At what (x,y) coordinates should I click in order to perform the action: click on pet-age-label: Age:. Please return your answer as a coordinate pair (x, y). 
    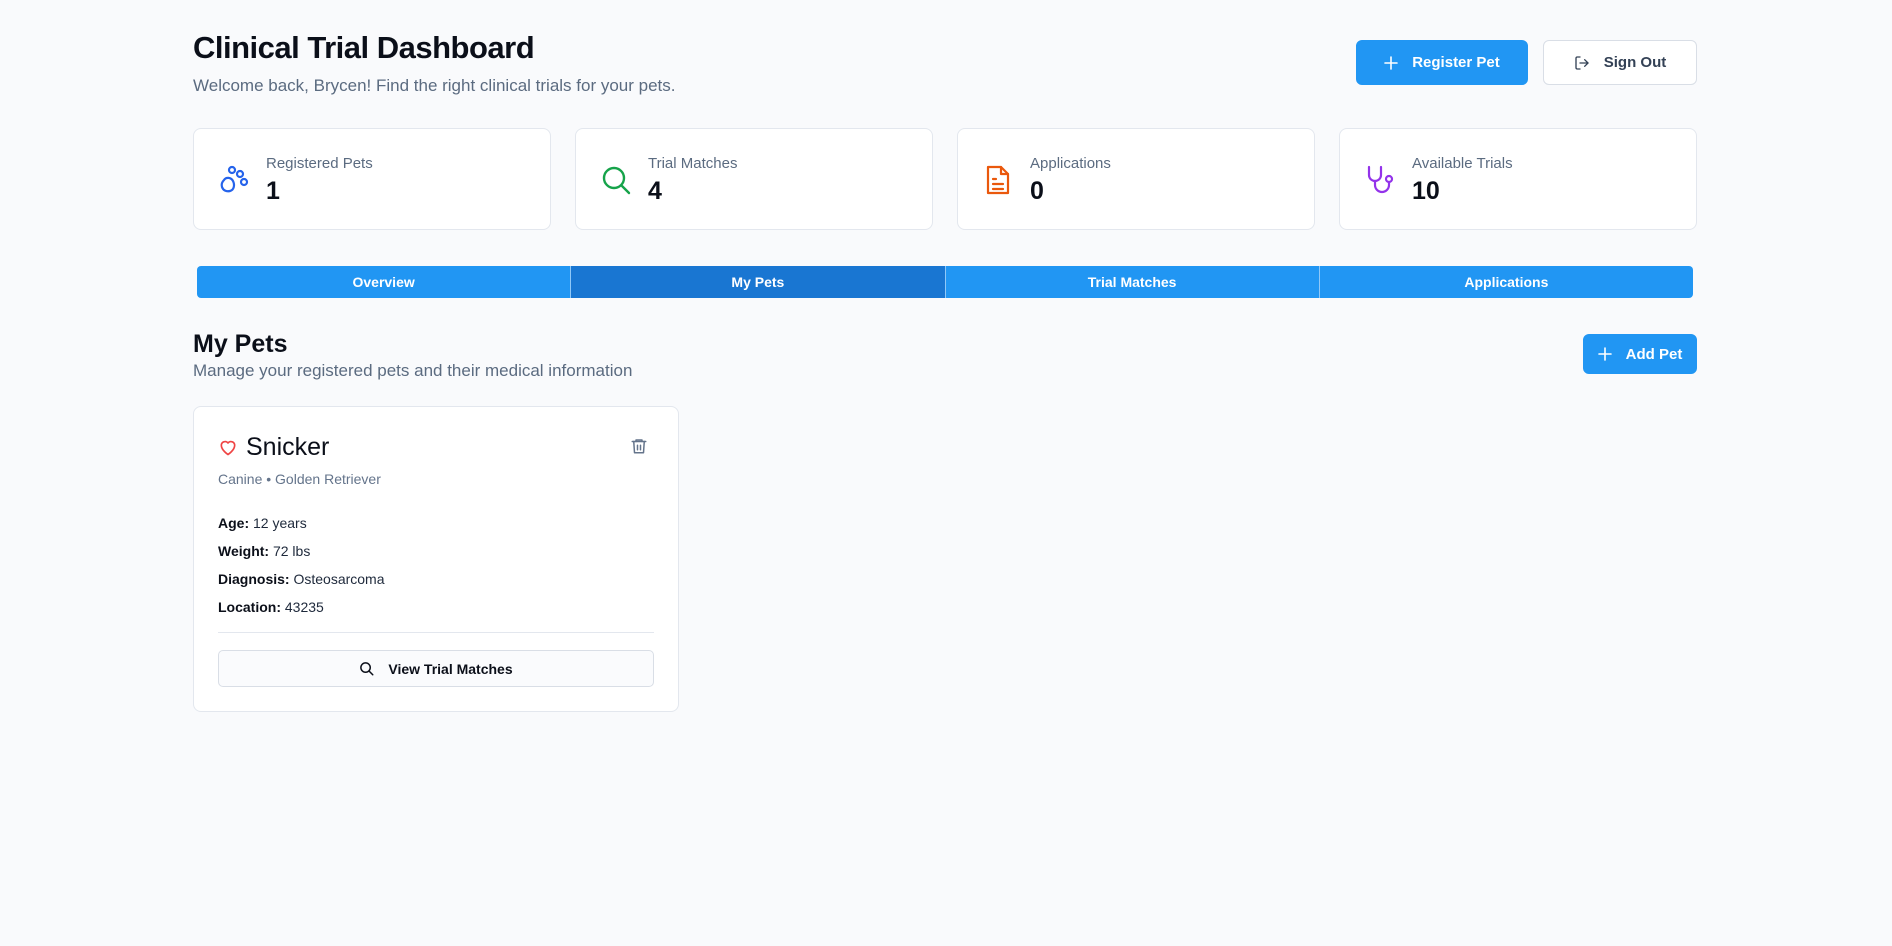
    Looking at the image, I should click on (234, 523).